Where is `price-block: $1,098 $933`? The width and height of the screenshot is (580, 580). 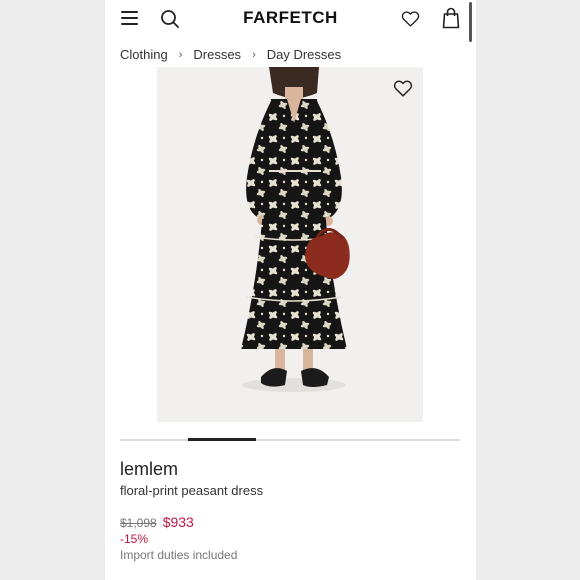
price-block: $1,098 $933 is located at coordinates (157, 522).